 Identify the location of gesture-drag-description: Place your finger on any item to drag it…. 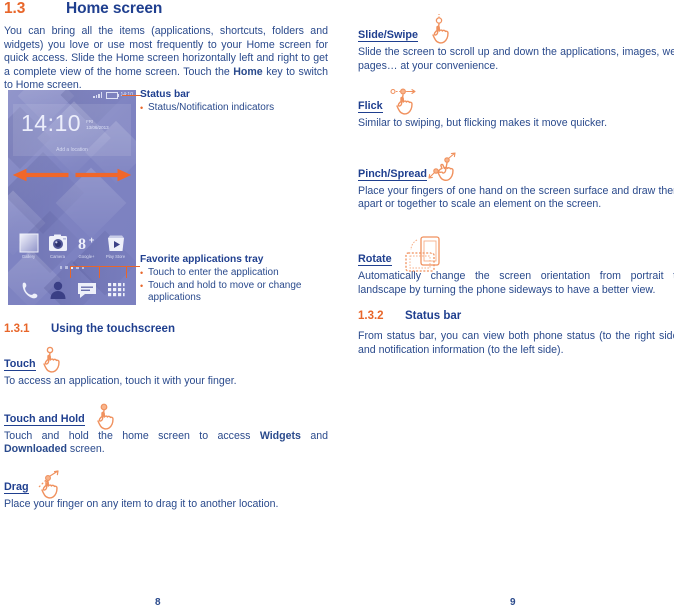
(141, 503).